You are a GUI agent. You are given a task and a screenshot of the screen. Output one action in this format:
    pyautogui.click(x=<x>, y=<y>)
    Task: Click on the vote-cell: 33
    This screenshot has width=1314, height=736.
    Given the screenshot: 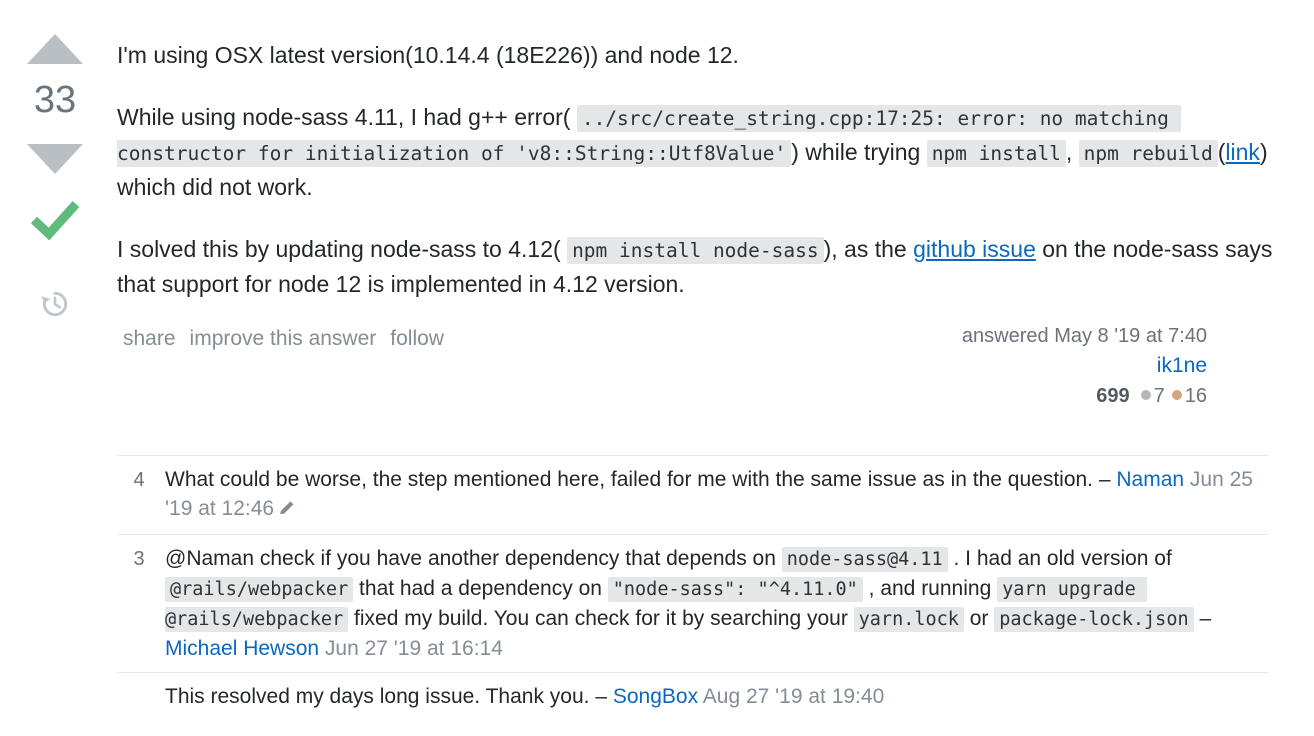 What is the action you would take?
    pyautogui.click(x=55, y=161)
    